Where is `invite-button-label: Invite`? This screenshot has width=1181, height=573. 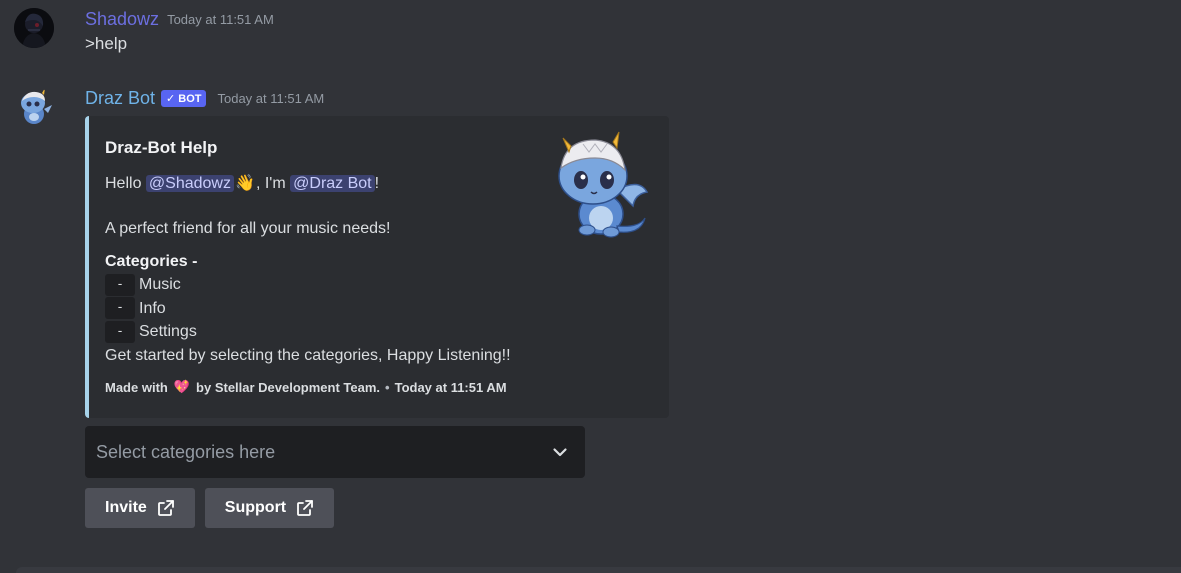 invite-button-label: Invite is located at coordinates (126, 507).